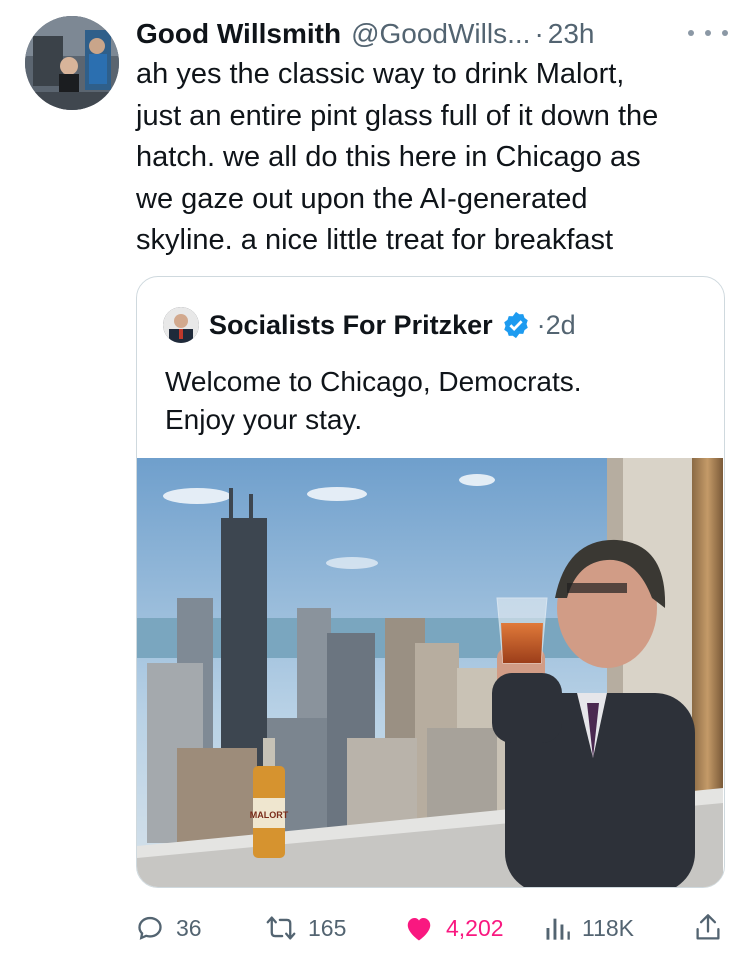 Image resolution: width=750 pixels, height=956 pixels. I want to click on like-button: 4,202, so click(454, 928).